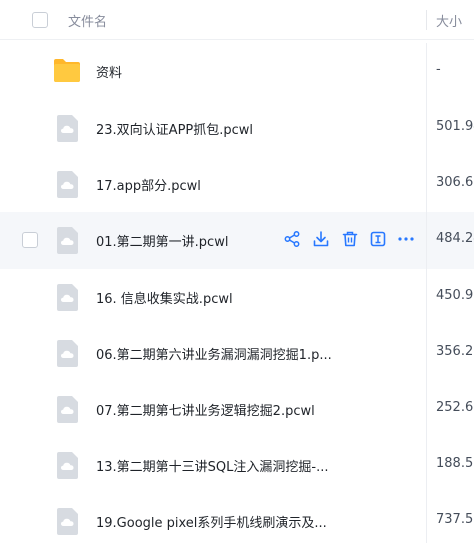  I want to click on file-size: 450.98, so click(455, 295).